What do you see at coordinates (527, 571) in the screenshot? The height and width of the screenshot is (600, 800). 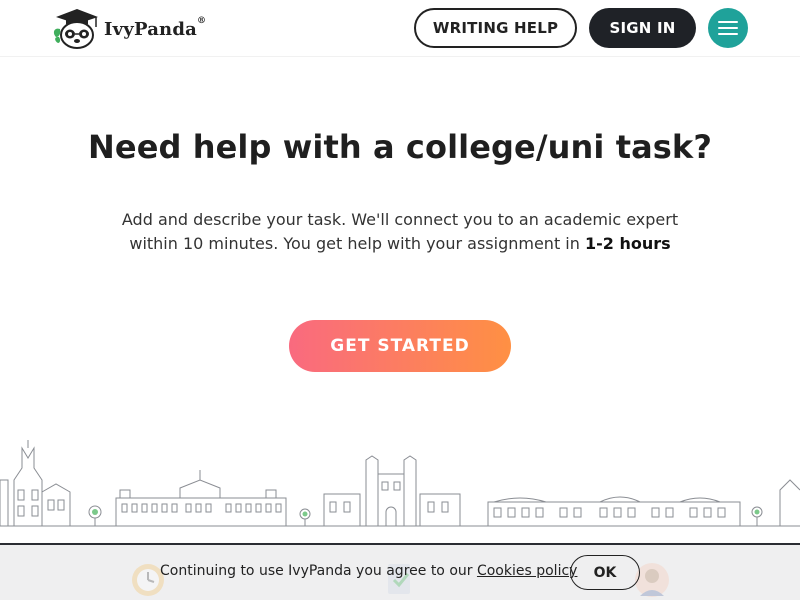 I see `cookies-policy-link: Cookies policy` at bounding box center [527, 571].